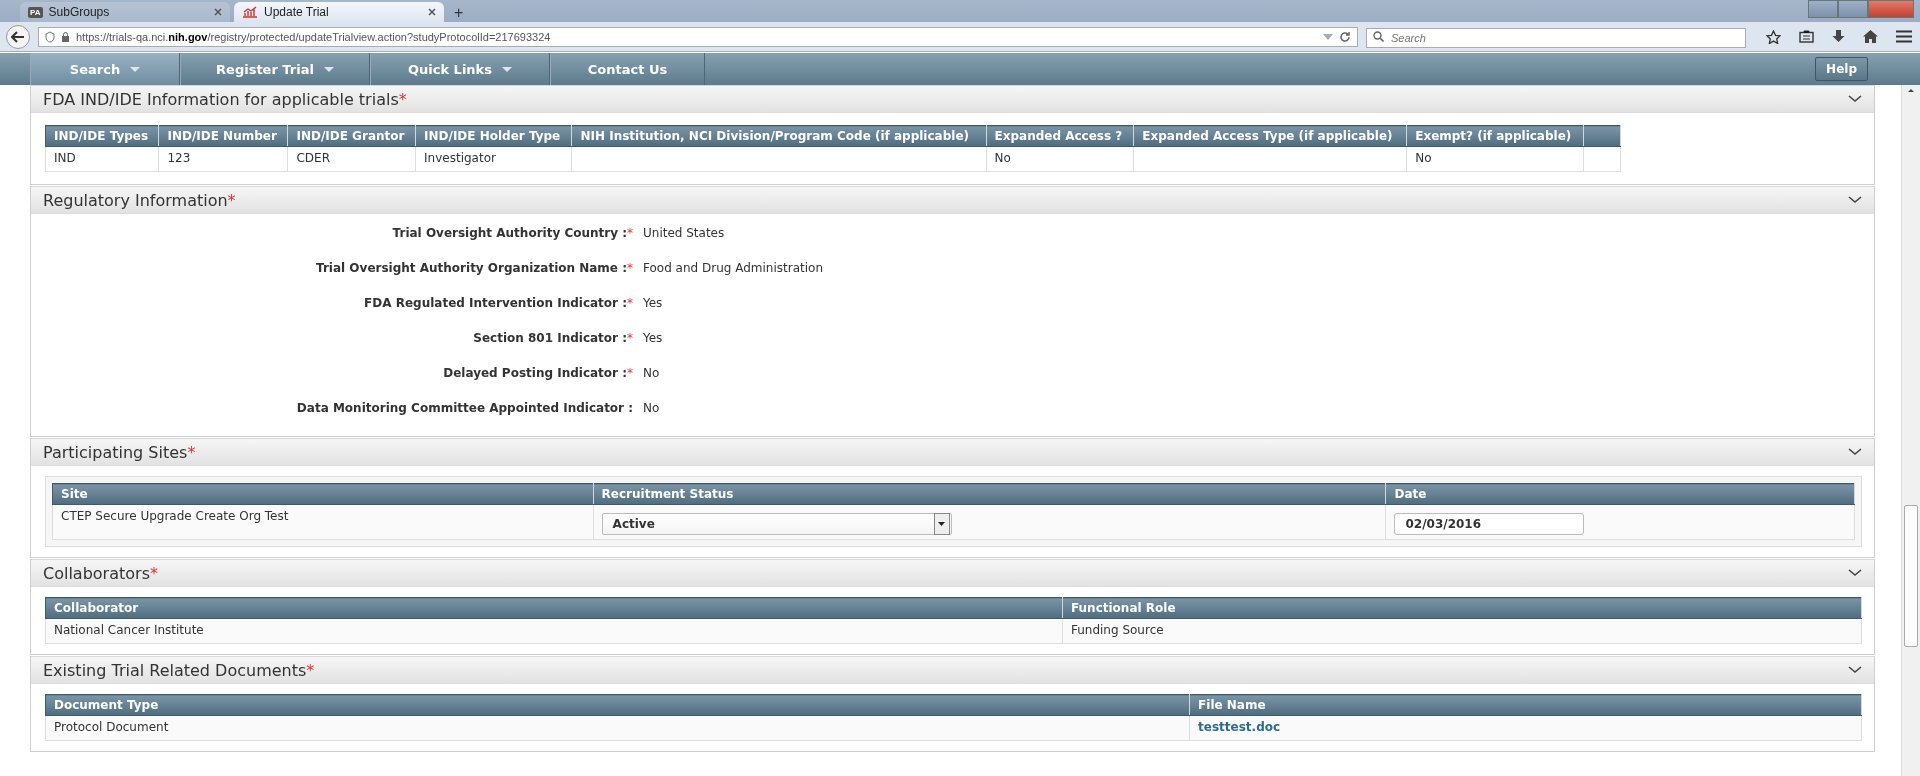  I want to click on caret-icon, so click(942, 524).